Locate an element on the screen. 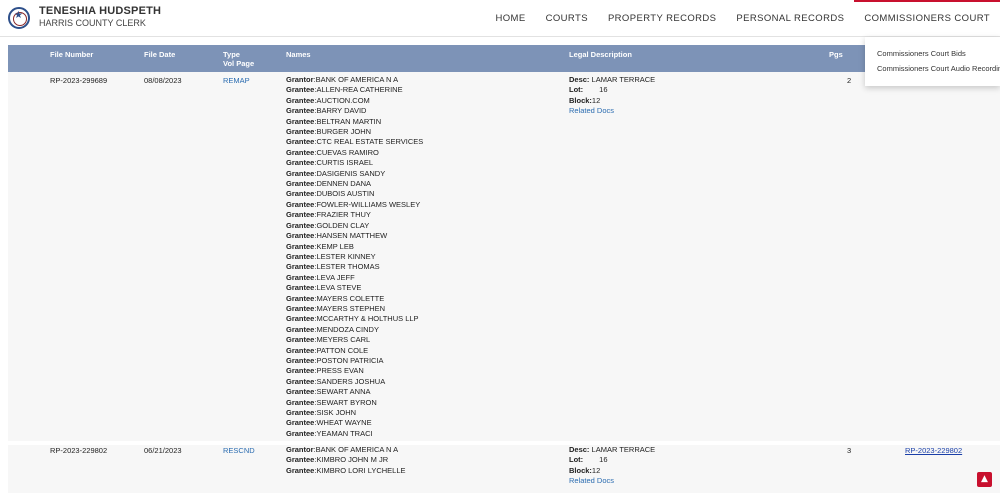  party-name-line: Grantee:BARRY DAVID is located at coordinates (326, 111).